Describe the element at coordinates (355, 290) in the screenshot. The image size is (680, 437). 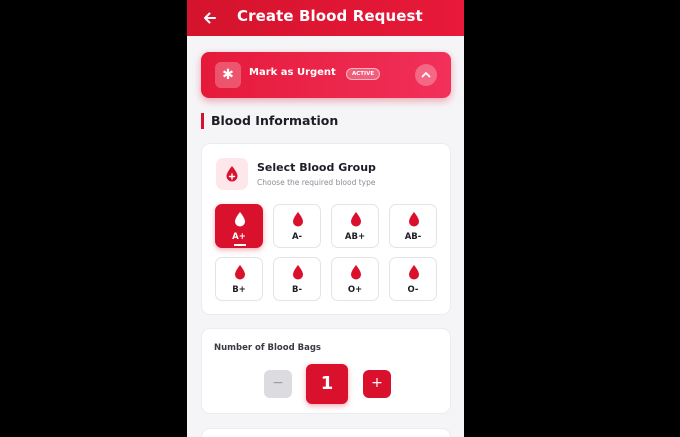
I see `blood-group-label: O+` at that location.